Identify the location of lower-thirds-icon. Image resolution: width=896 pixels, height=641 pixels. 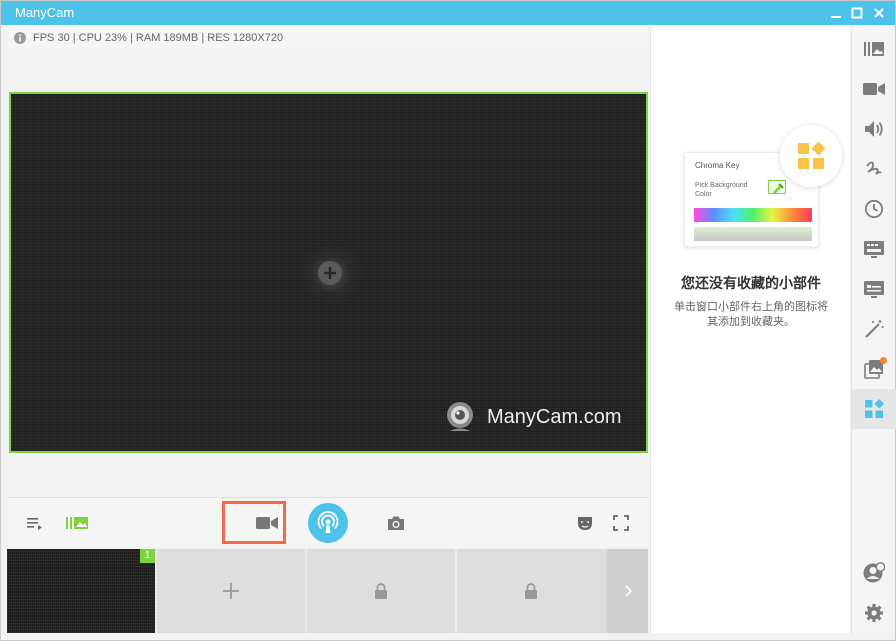
(874, 249).